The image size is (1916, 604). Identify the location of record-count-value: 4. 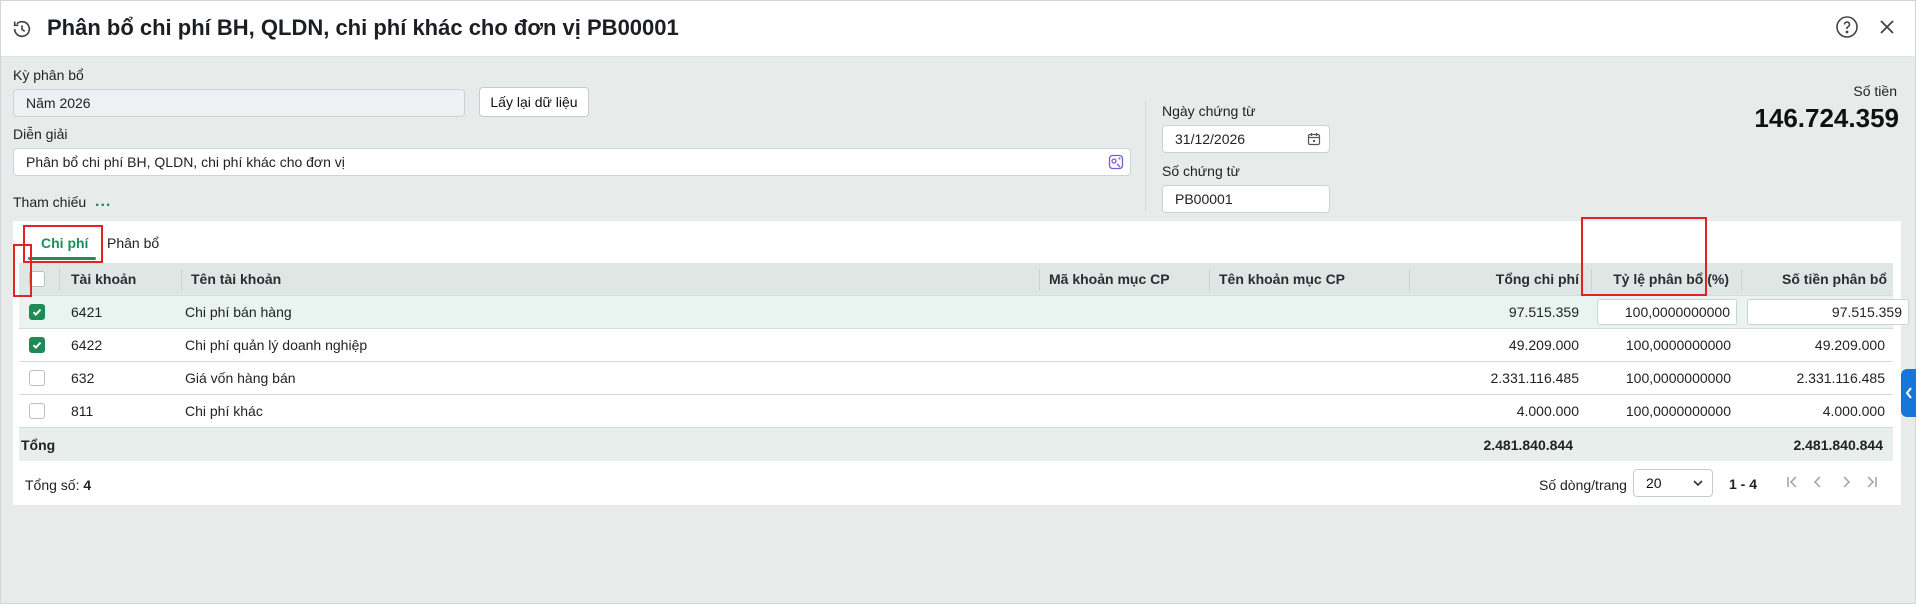
(87, 485).